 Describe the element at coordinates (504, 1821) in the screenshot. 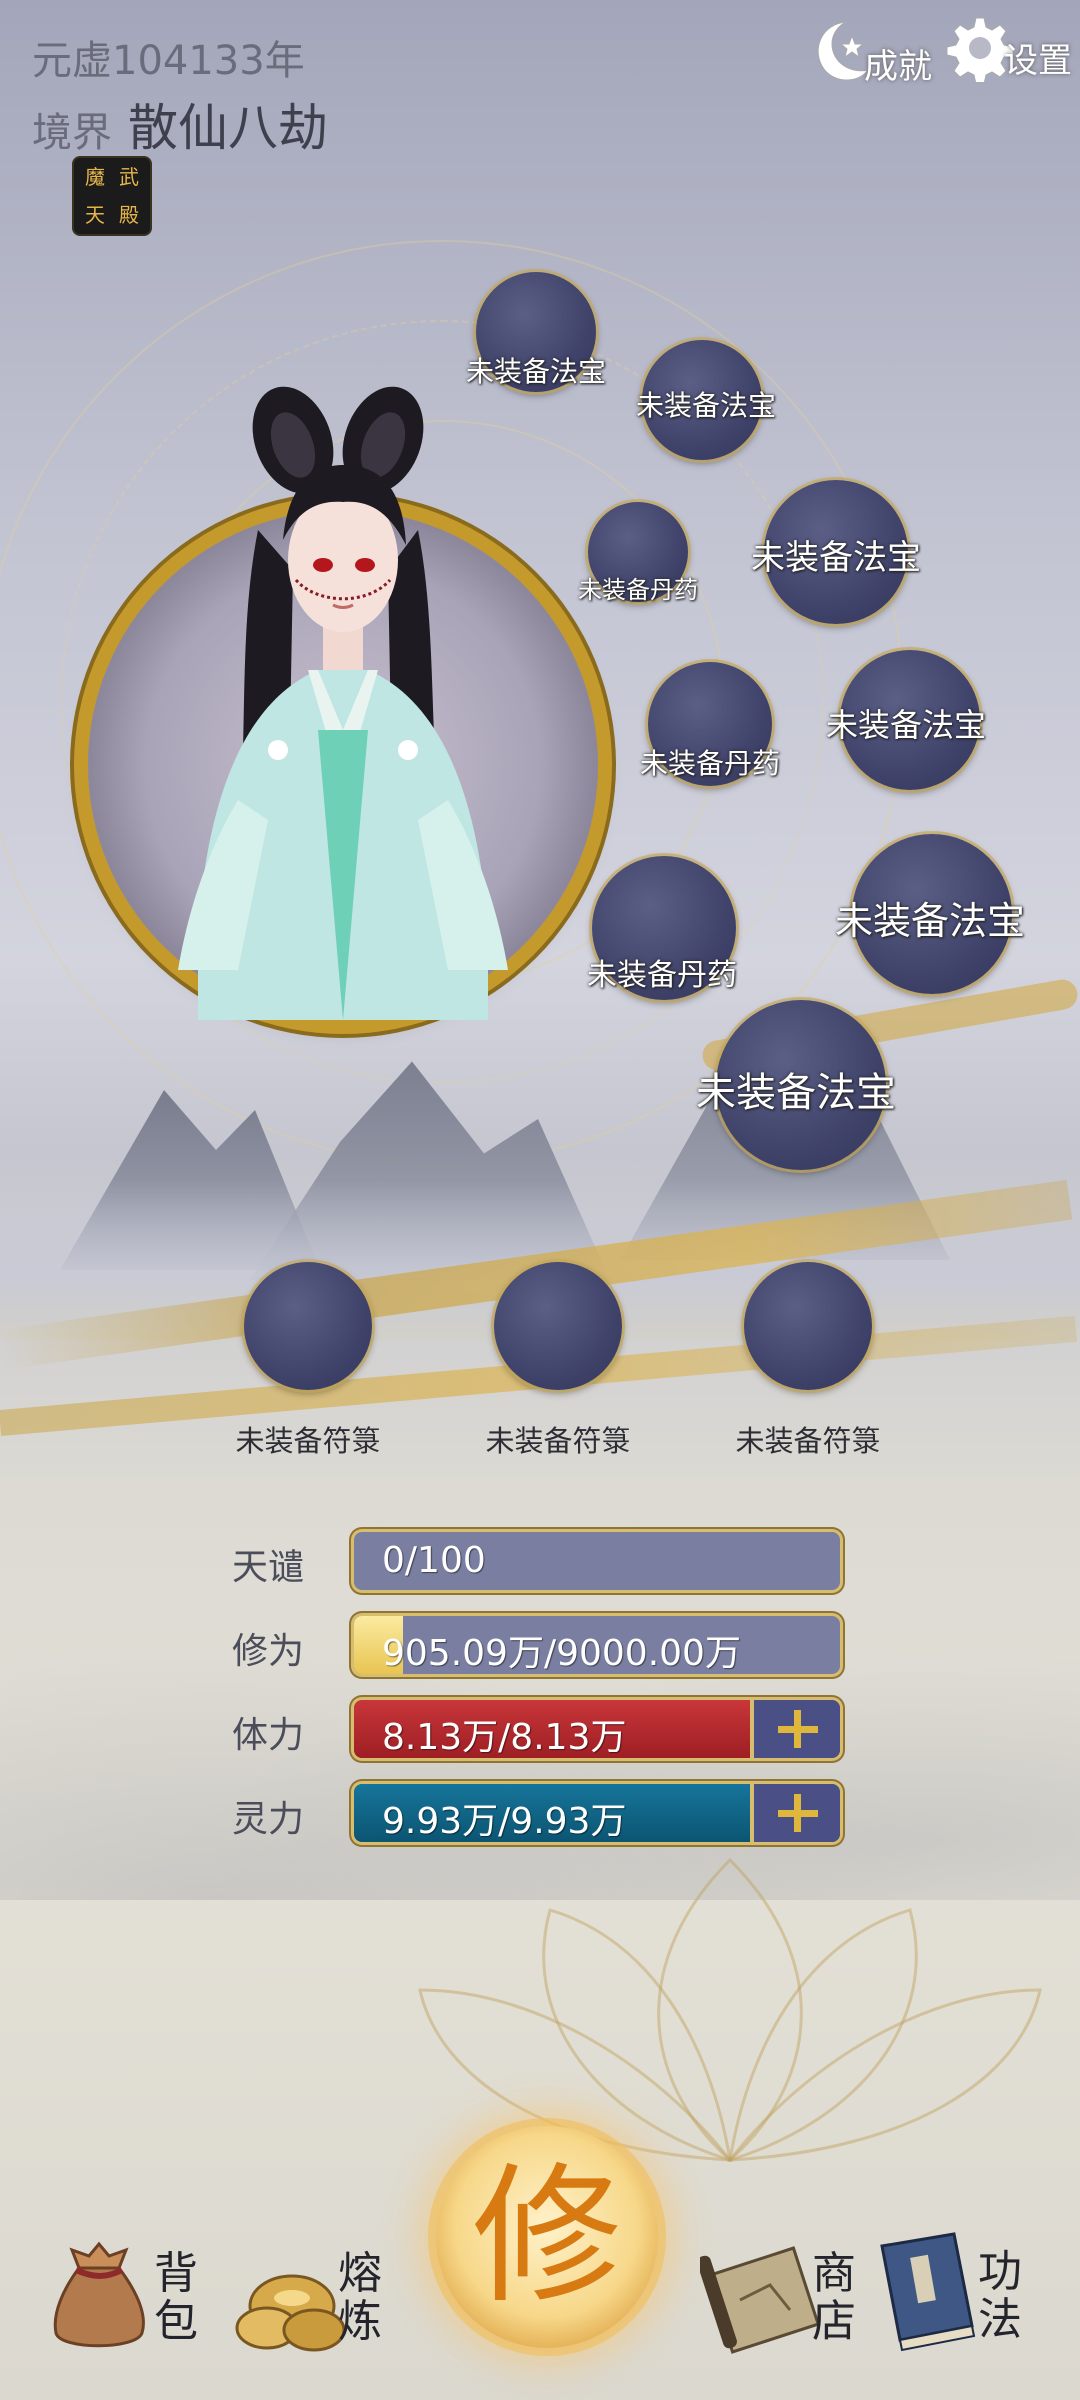

I see `spirit-value: 9.93万/9.93万` at that location.